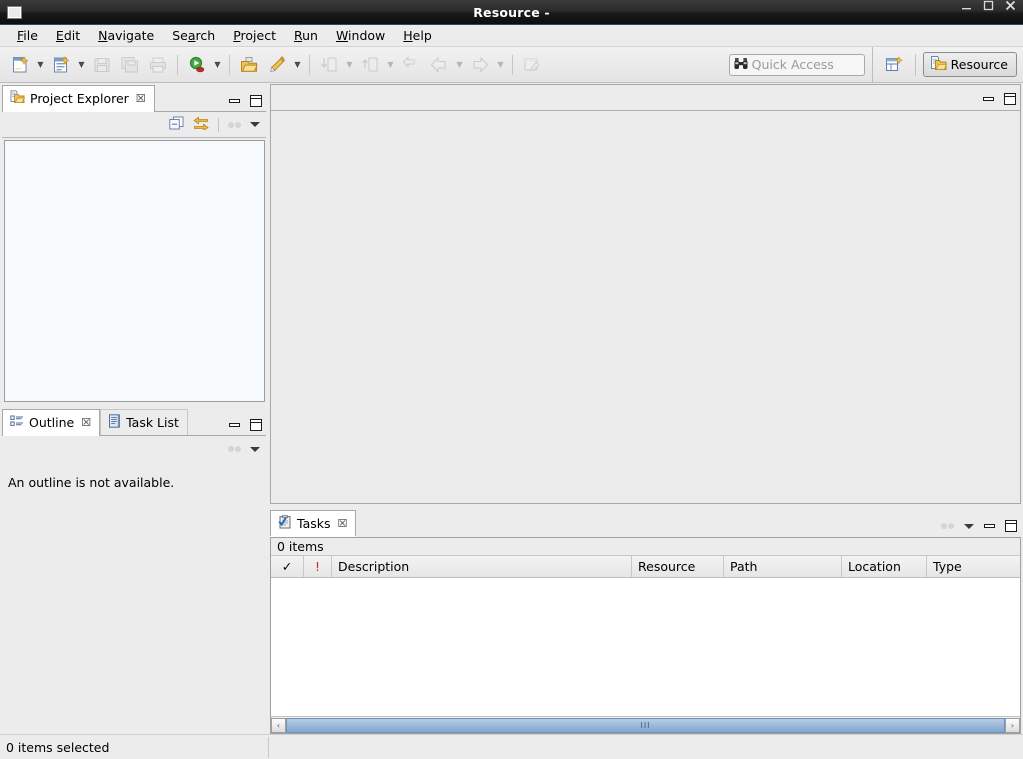 This screenshot has width=1023, height=759. I want to click on quick-access-placeholder: Quick Access, so click(792, 64).